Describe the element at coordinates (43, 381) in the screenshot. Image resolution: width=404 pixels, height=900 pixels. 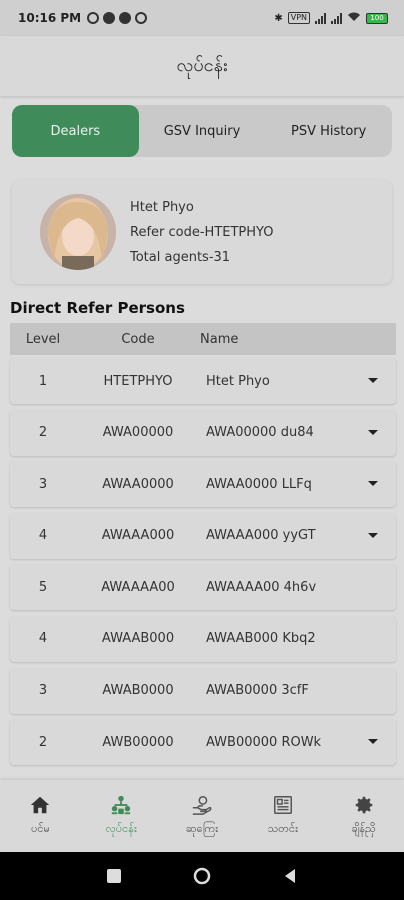
I see `row-level: 1` at that location.